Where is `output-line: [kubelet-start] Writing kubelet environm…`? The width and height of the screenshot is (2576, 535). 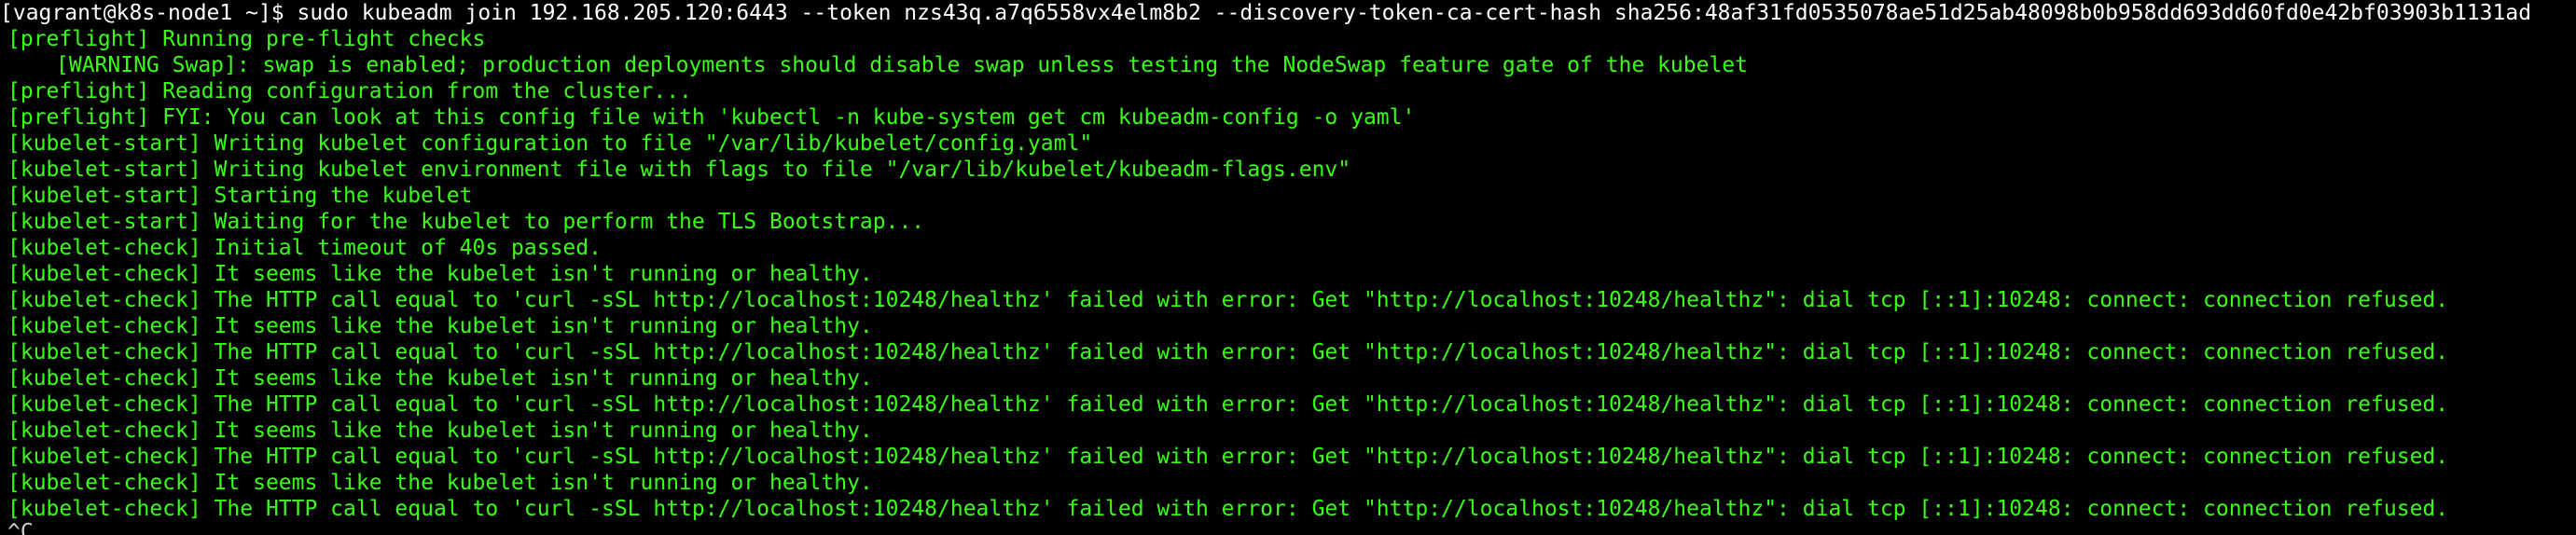
output-line: [kubelet-start] Writing kubelet environm… is located at coordinates (1288, 170).